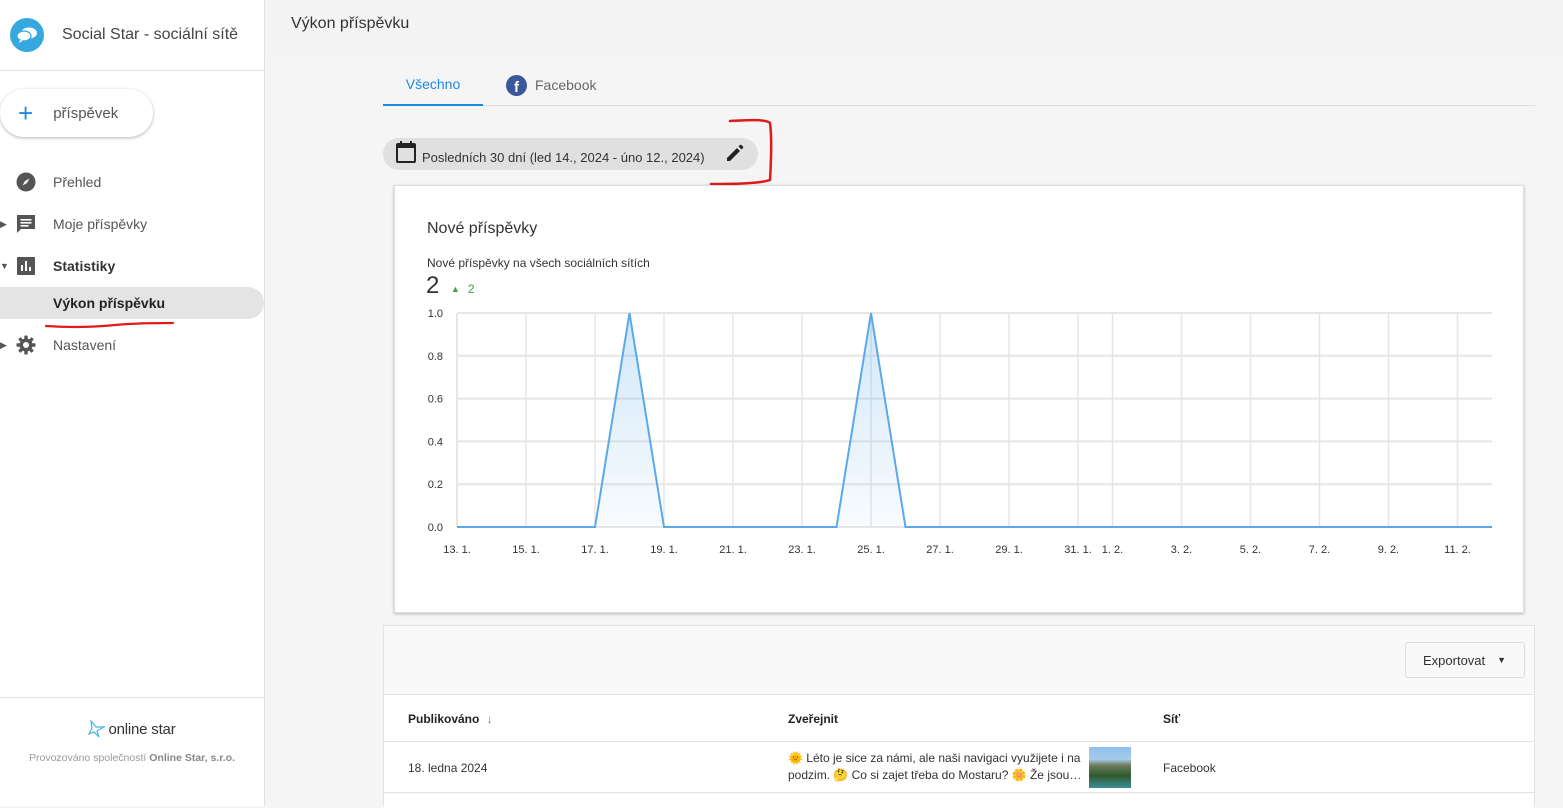 This screenshot has height=808, width=1563. What do you see at coordinates (132, 345) in the screenshot?
I see `sidebar-item-settings: ▶ Nastavení` at bounding box center [132, 345].